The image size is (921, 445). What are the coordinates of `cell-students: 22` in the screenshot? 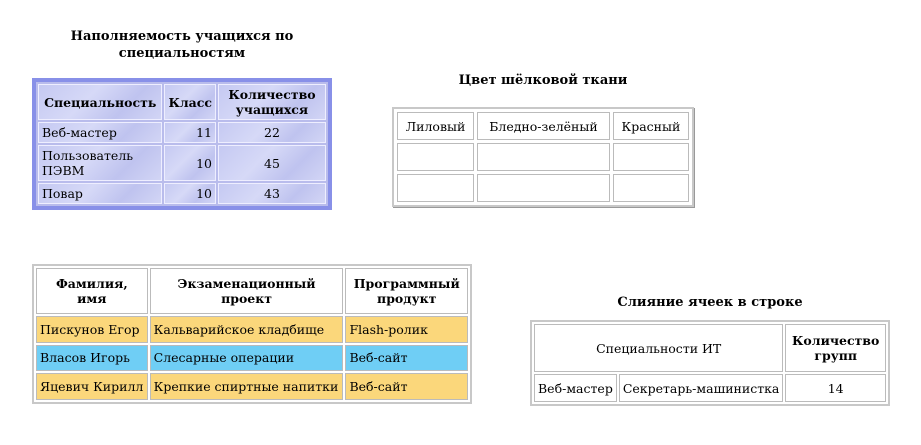 It's located at (271, 132).